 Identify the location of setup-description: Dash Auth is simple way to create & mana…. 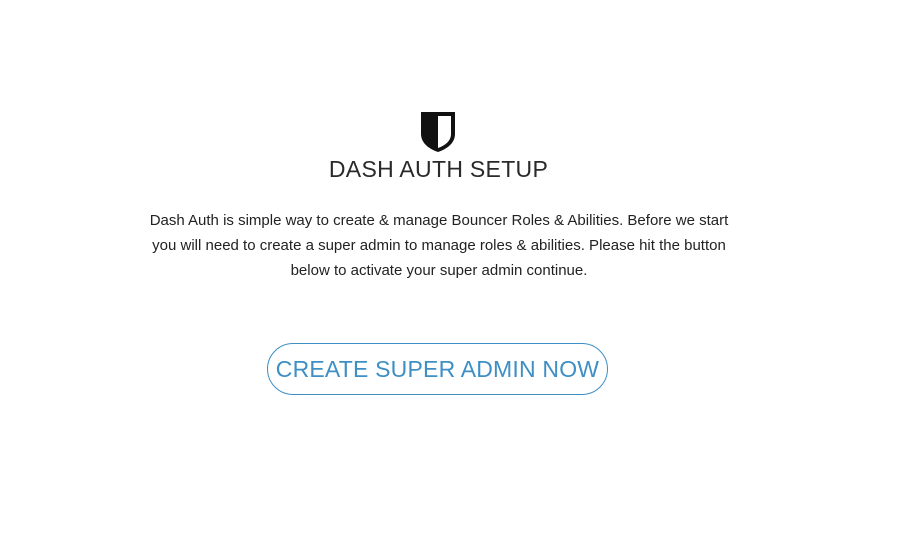
(439, 245).